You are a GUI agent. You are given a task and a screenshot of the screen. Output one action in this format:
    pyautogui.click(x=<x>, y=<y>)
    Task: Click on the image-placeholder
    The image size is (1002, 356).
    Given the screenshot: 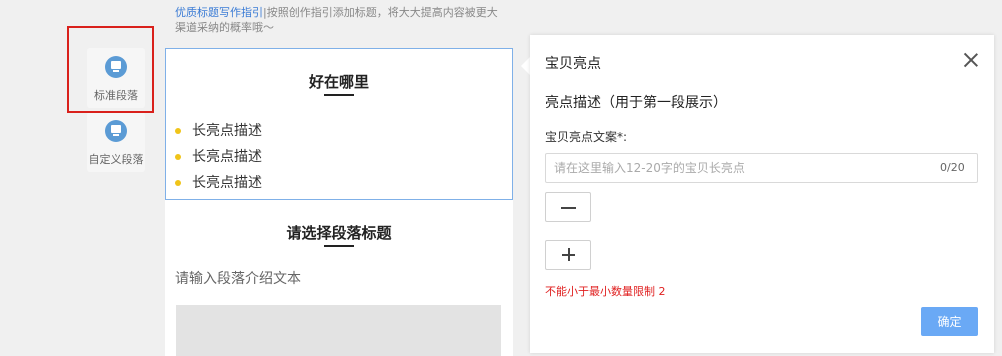 What is the action you would take?
    pyautogui.click(x=338, y=330)
    